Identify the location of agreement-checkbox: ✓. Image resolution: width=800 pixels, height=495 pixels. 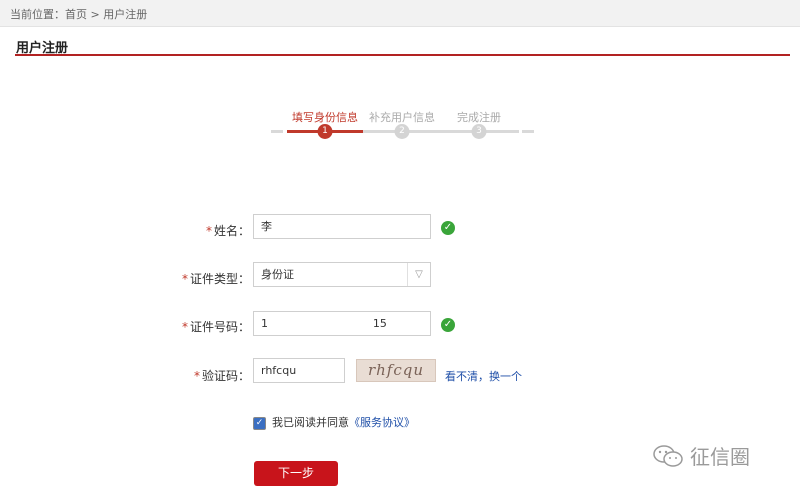
(259, 423).